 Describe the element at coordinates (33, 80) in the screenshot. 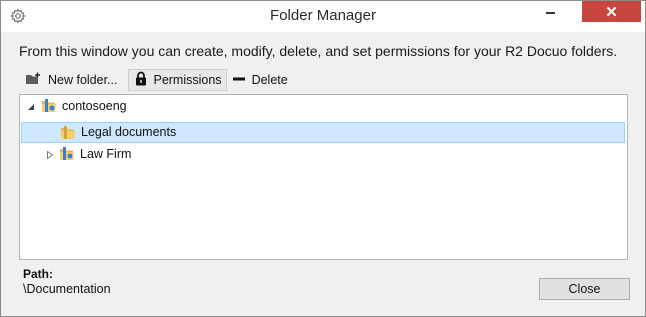

I see `new-folder-icon` at that location.